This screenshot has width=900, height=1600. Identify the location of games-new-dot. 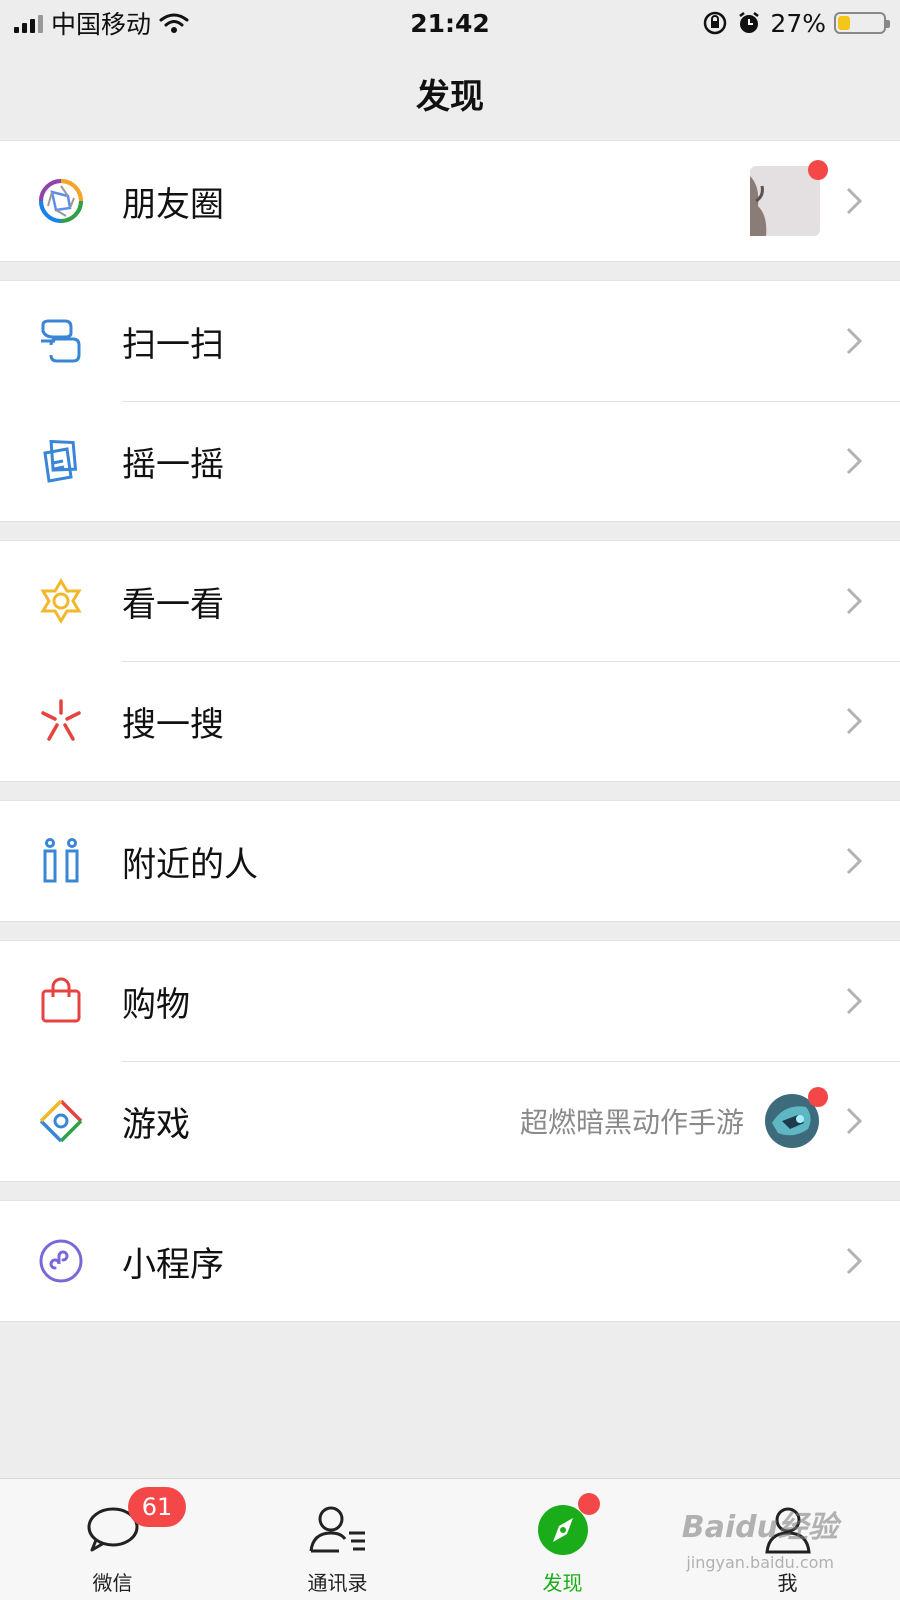
(818, 1097).